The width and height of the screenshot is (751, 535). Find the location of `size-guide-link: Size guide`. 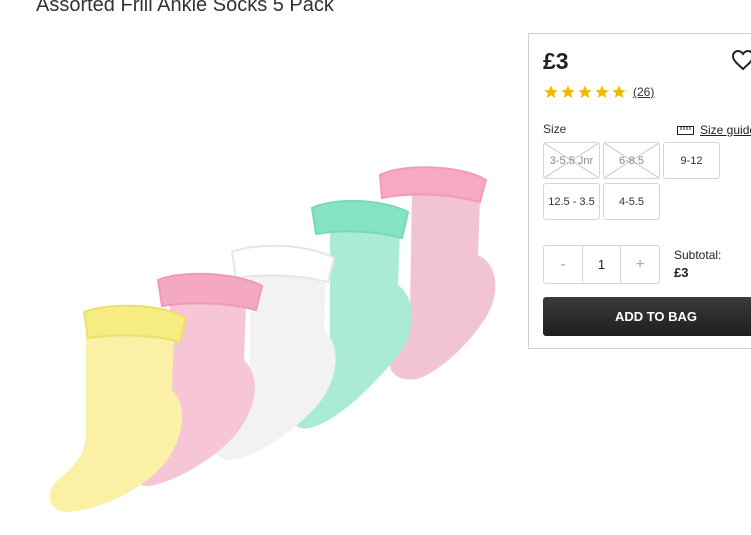

size-guide-link: Size guide is located at coordinates (714, 130).